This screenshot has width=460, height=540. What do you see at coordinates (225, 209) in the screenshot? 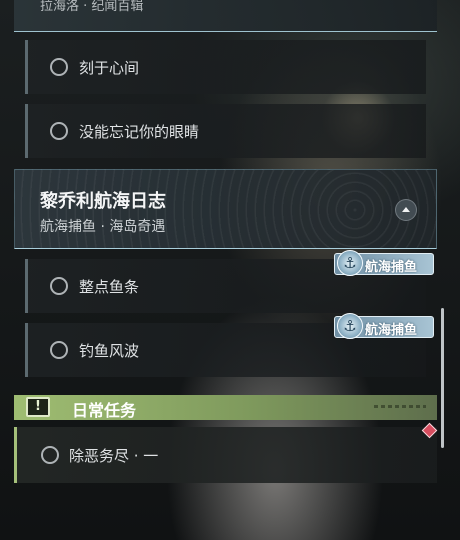
I see `chapter-card: 黎乔利航海日志 航海捕鱼 · 海岛奇遇` at bounding box center [225, 209].